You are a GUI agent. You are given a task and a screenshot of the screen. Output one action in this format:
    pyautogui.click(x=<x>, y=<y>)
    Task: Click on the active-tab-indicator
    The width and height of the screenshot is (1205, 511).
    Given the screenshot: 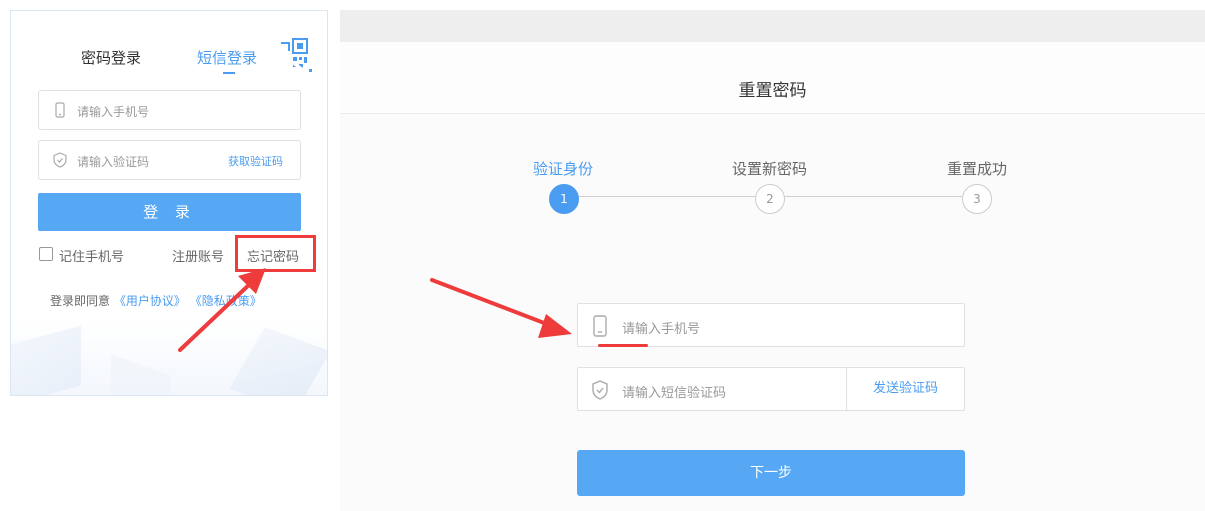 What is the action you would take?
    pyautogui.click(x=229, y=73)
    